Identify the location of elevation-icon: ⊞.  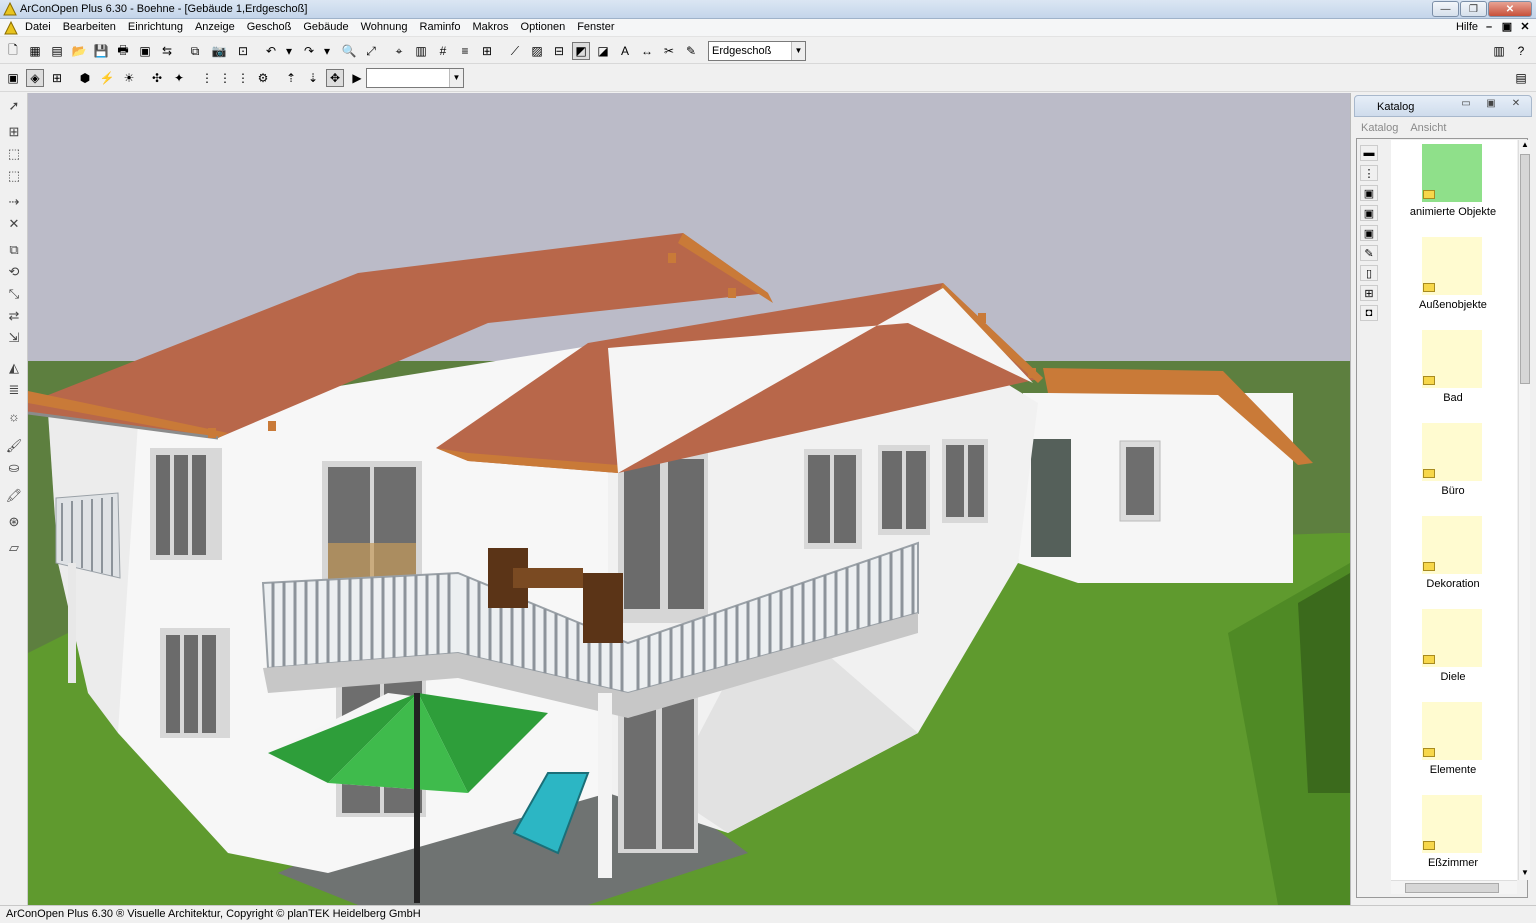
(57, 78).